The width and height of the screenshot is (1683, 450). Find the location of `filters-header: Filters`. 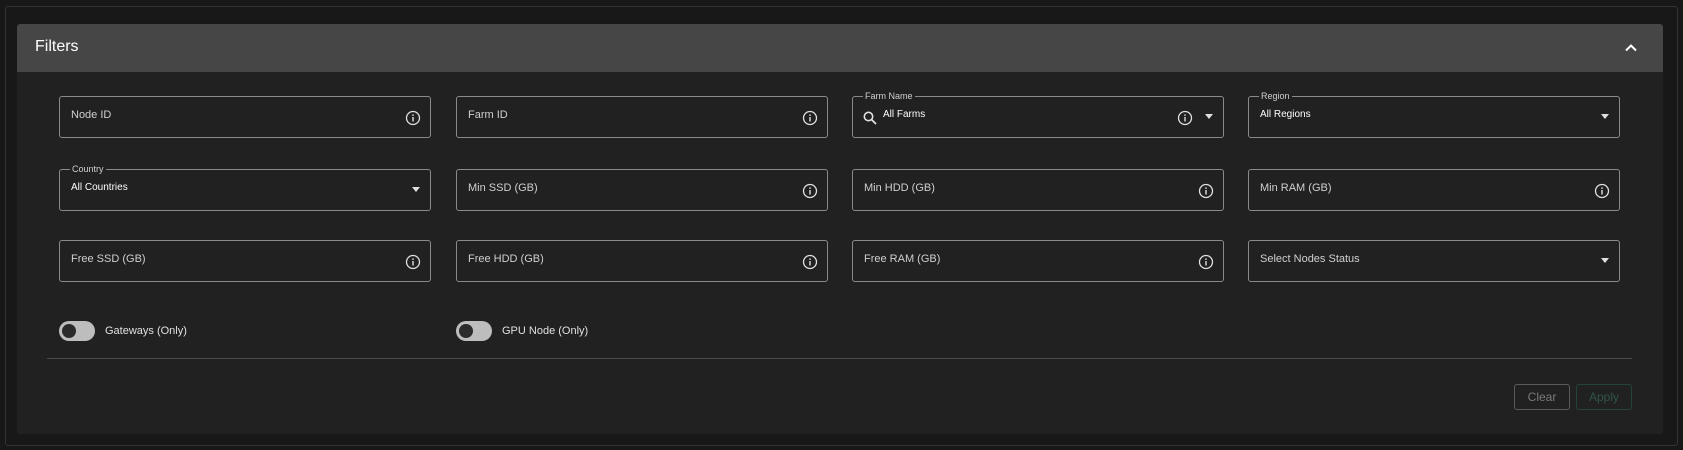

filters-header: Filters is located at coordinates (840, 48).